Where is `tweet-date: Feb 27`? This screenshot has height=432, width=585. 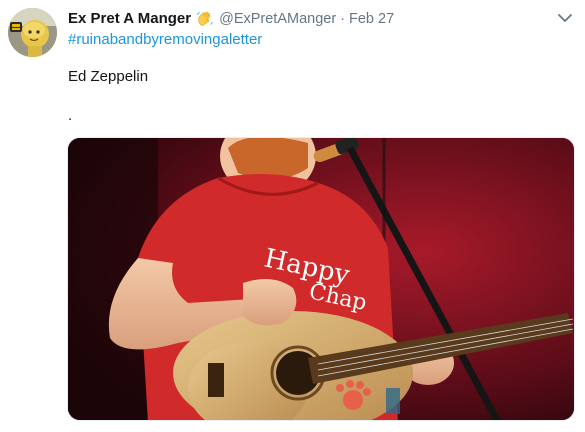 tweet-date: Feb 27 is located at coordinates (371, 19).